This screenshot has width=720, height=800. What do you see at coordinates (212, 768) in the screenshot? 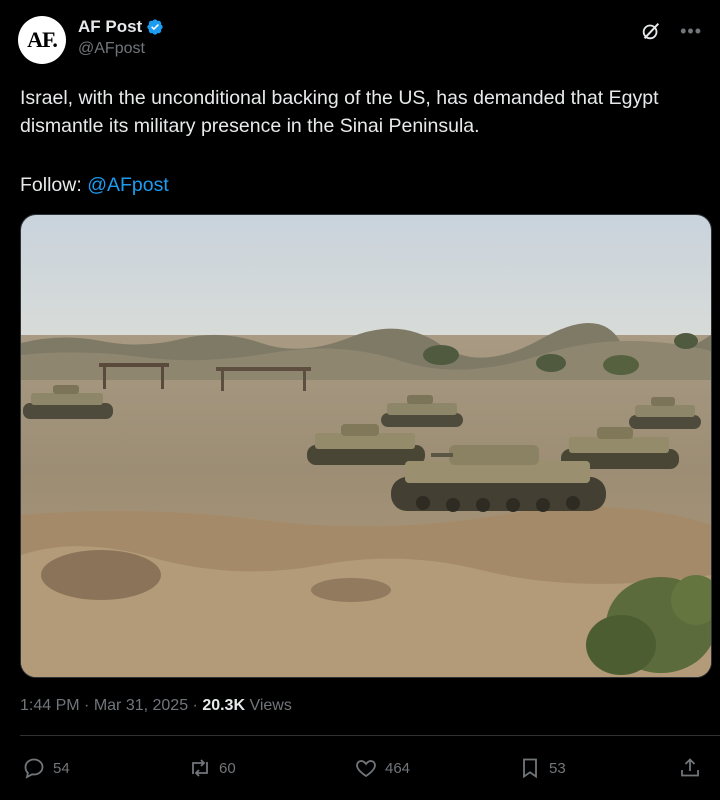
I see `repost-button: 60` at bounding box center [212, 768].